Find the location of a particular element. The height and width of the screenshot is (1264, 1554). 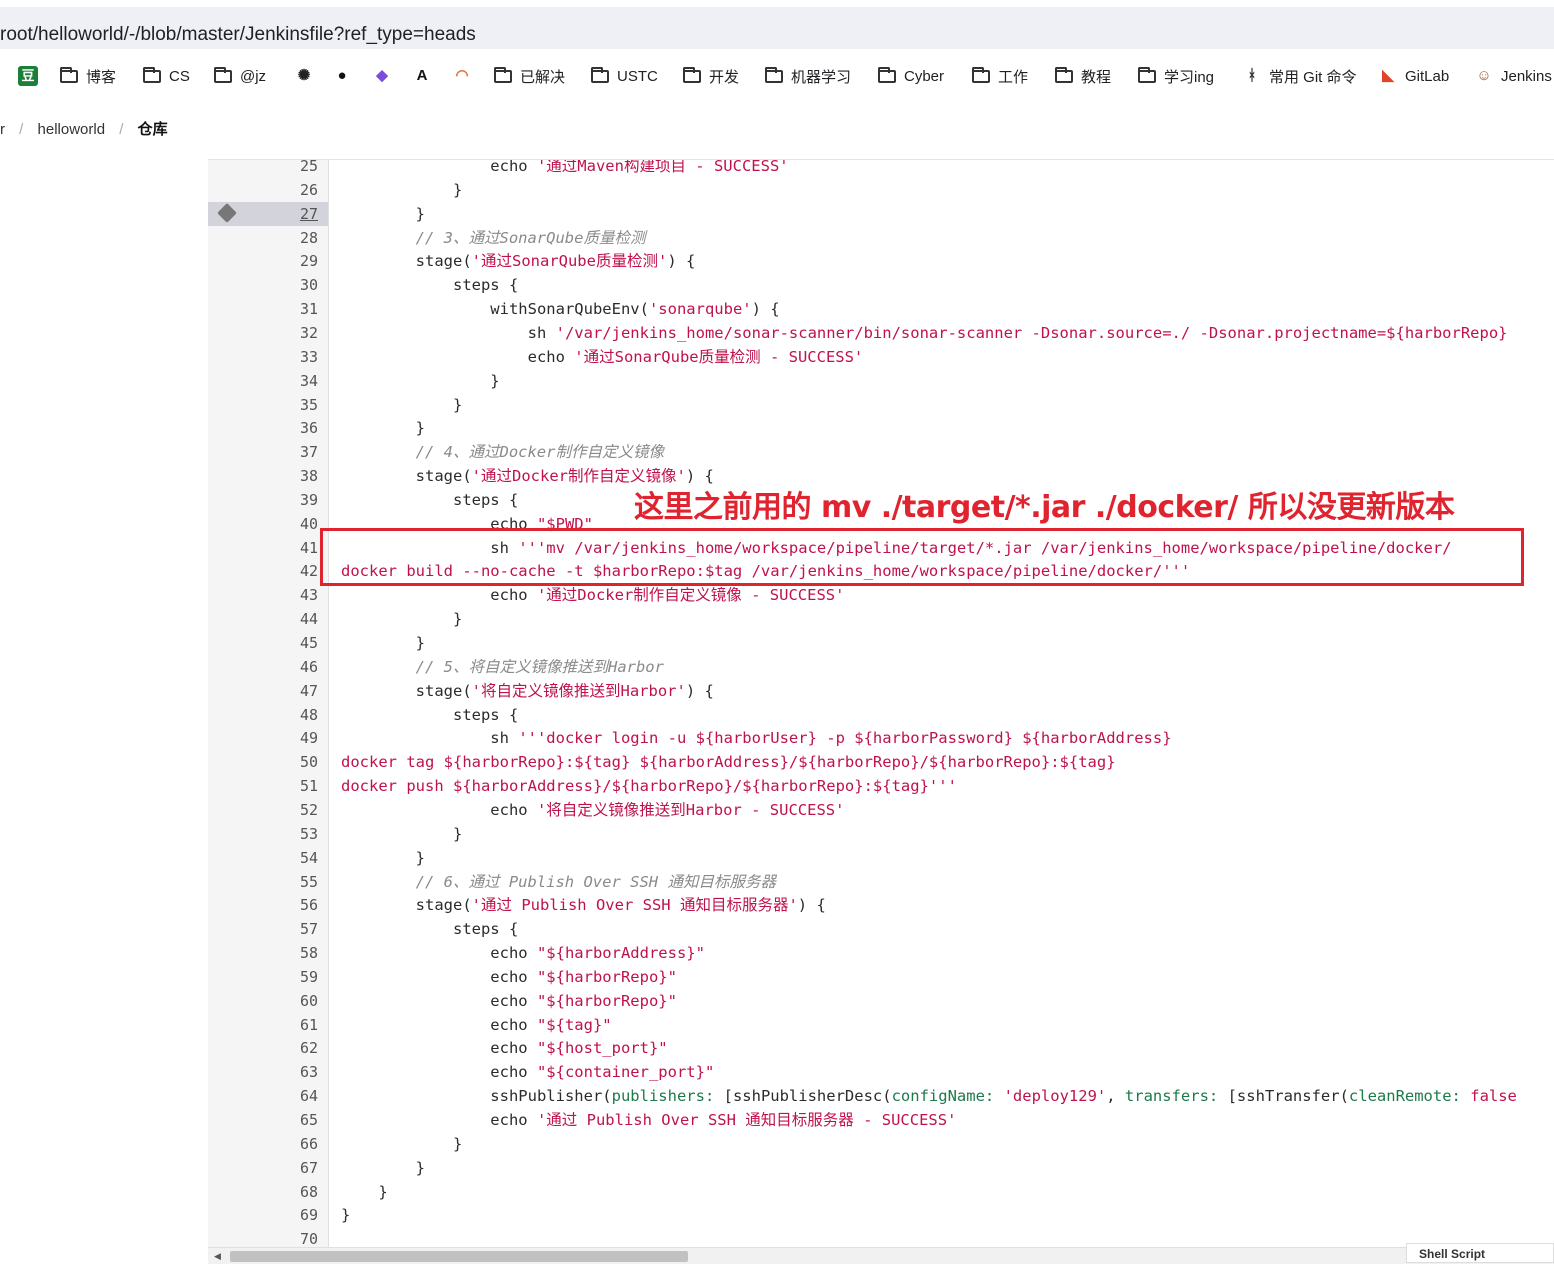

bookmark-item: 已解决 is located at coordinates (529, 76).